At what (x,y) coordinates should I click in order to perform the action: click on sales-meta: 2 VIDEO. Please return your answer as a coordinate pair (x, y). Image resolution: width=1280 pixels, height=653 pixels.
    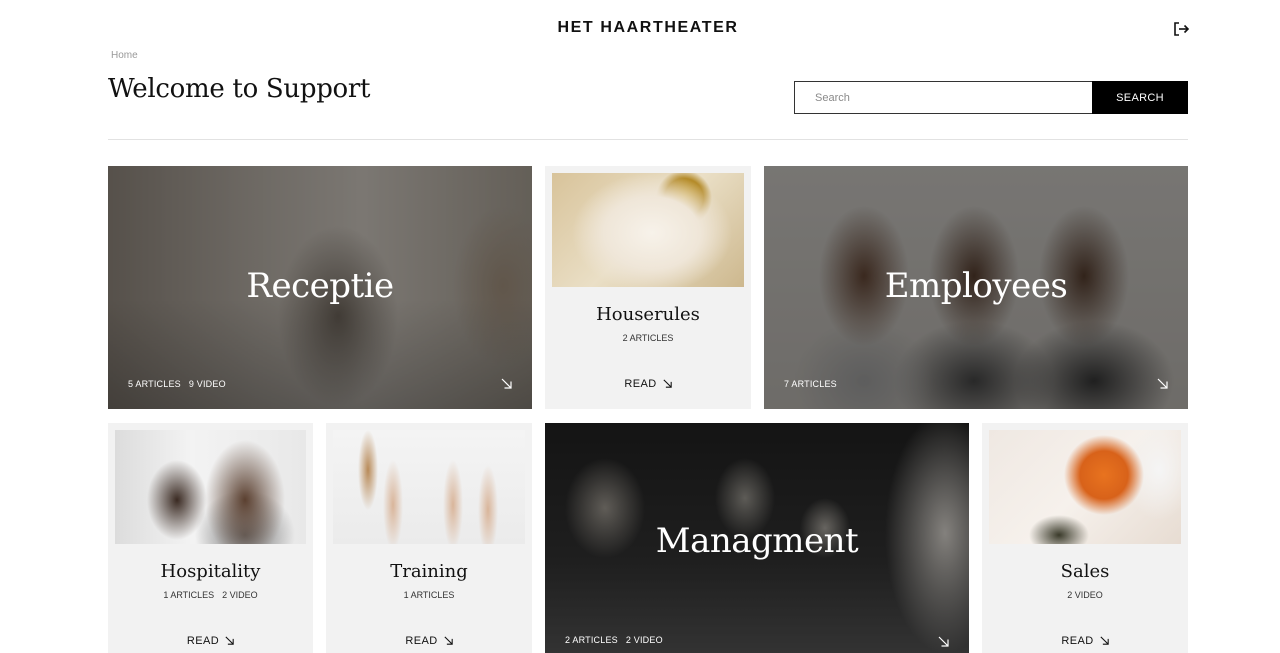
    Looking at the image, I should click on (1085, 595).